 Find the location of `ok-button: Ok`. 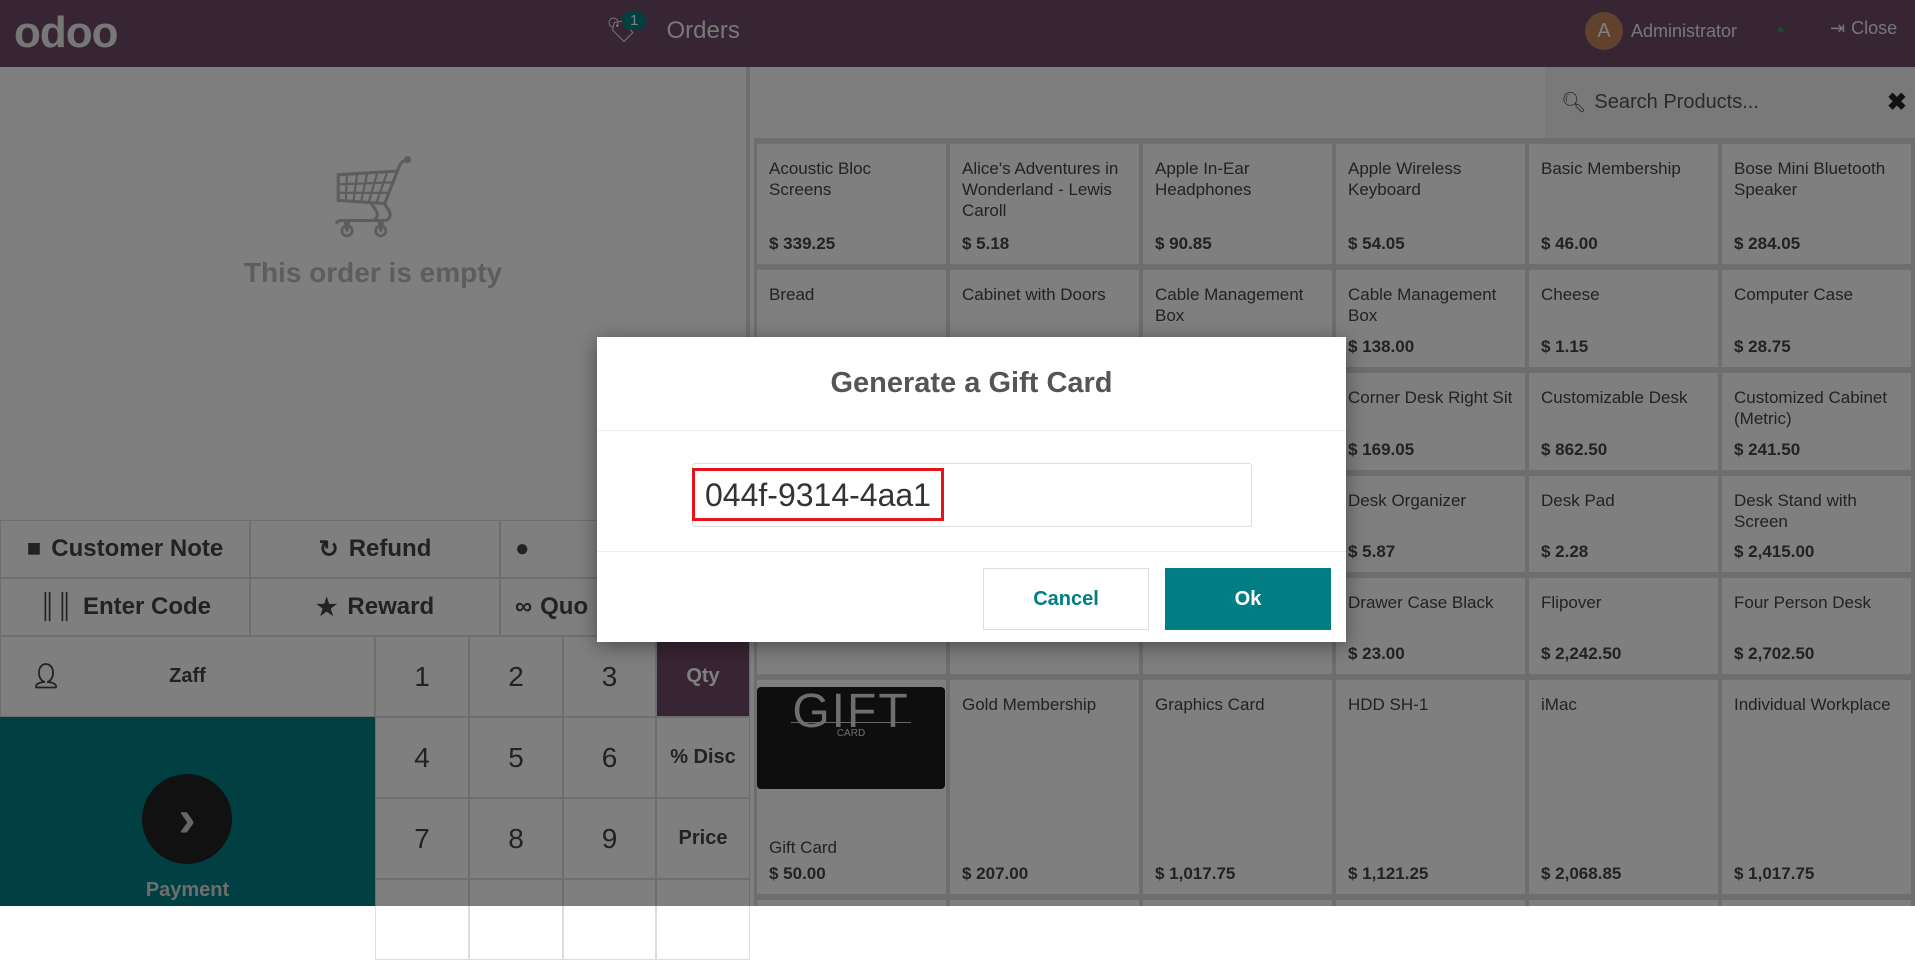

ok-button: Ok is located at coordinates (1248, 599).